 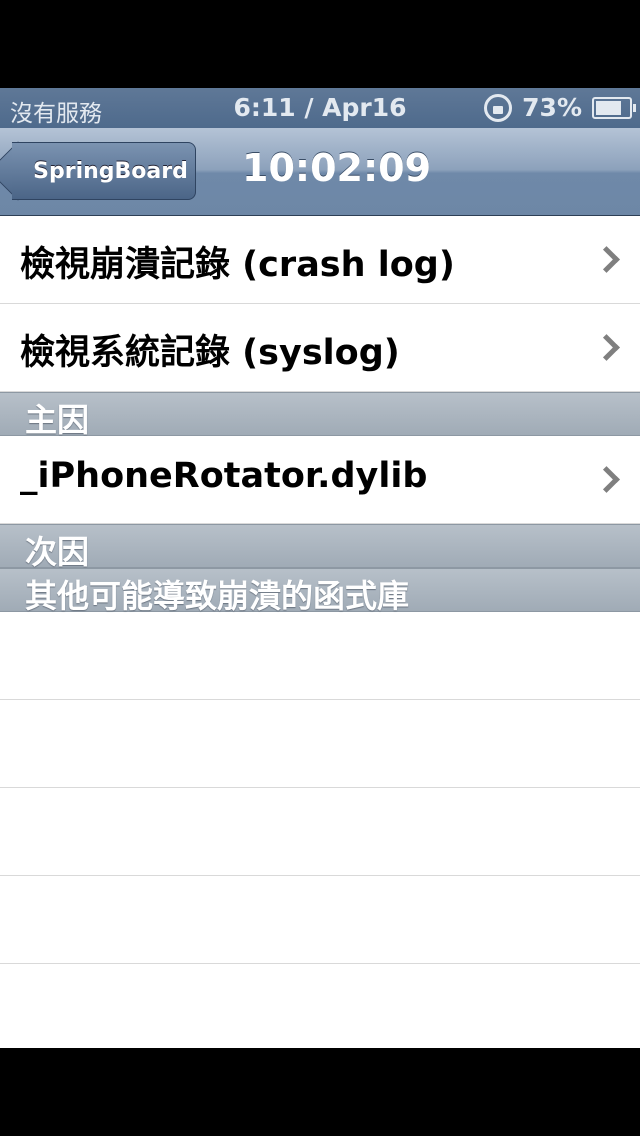 What do you see at coordinates (498, 107) in the screenshot?
I see `orientation-lock-icon` at bounding box center [498, 107].